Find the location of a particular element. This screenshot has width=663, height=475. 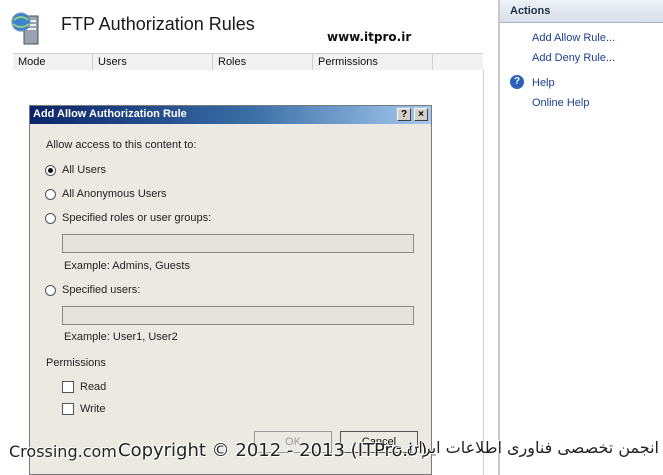

help-link: Help is located at coordinates (543, 83).